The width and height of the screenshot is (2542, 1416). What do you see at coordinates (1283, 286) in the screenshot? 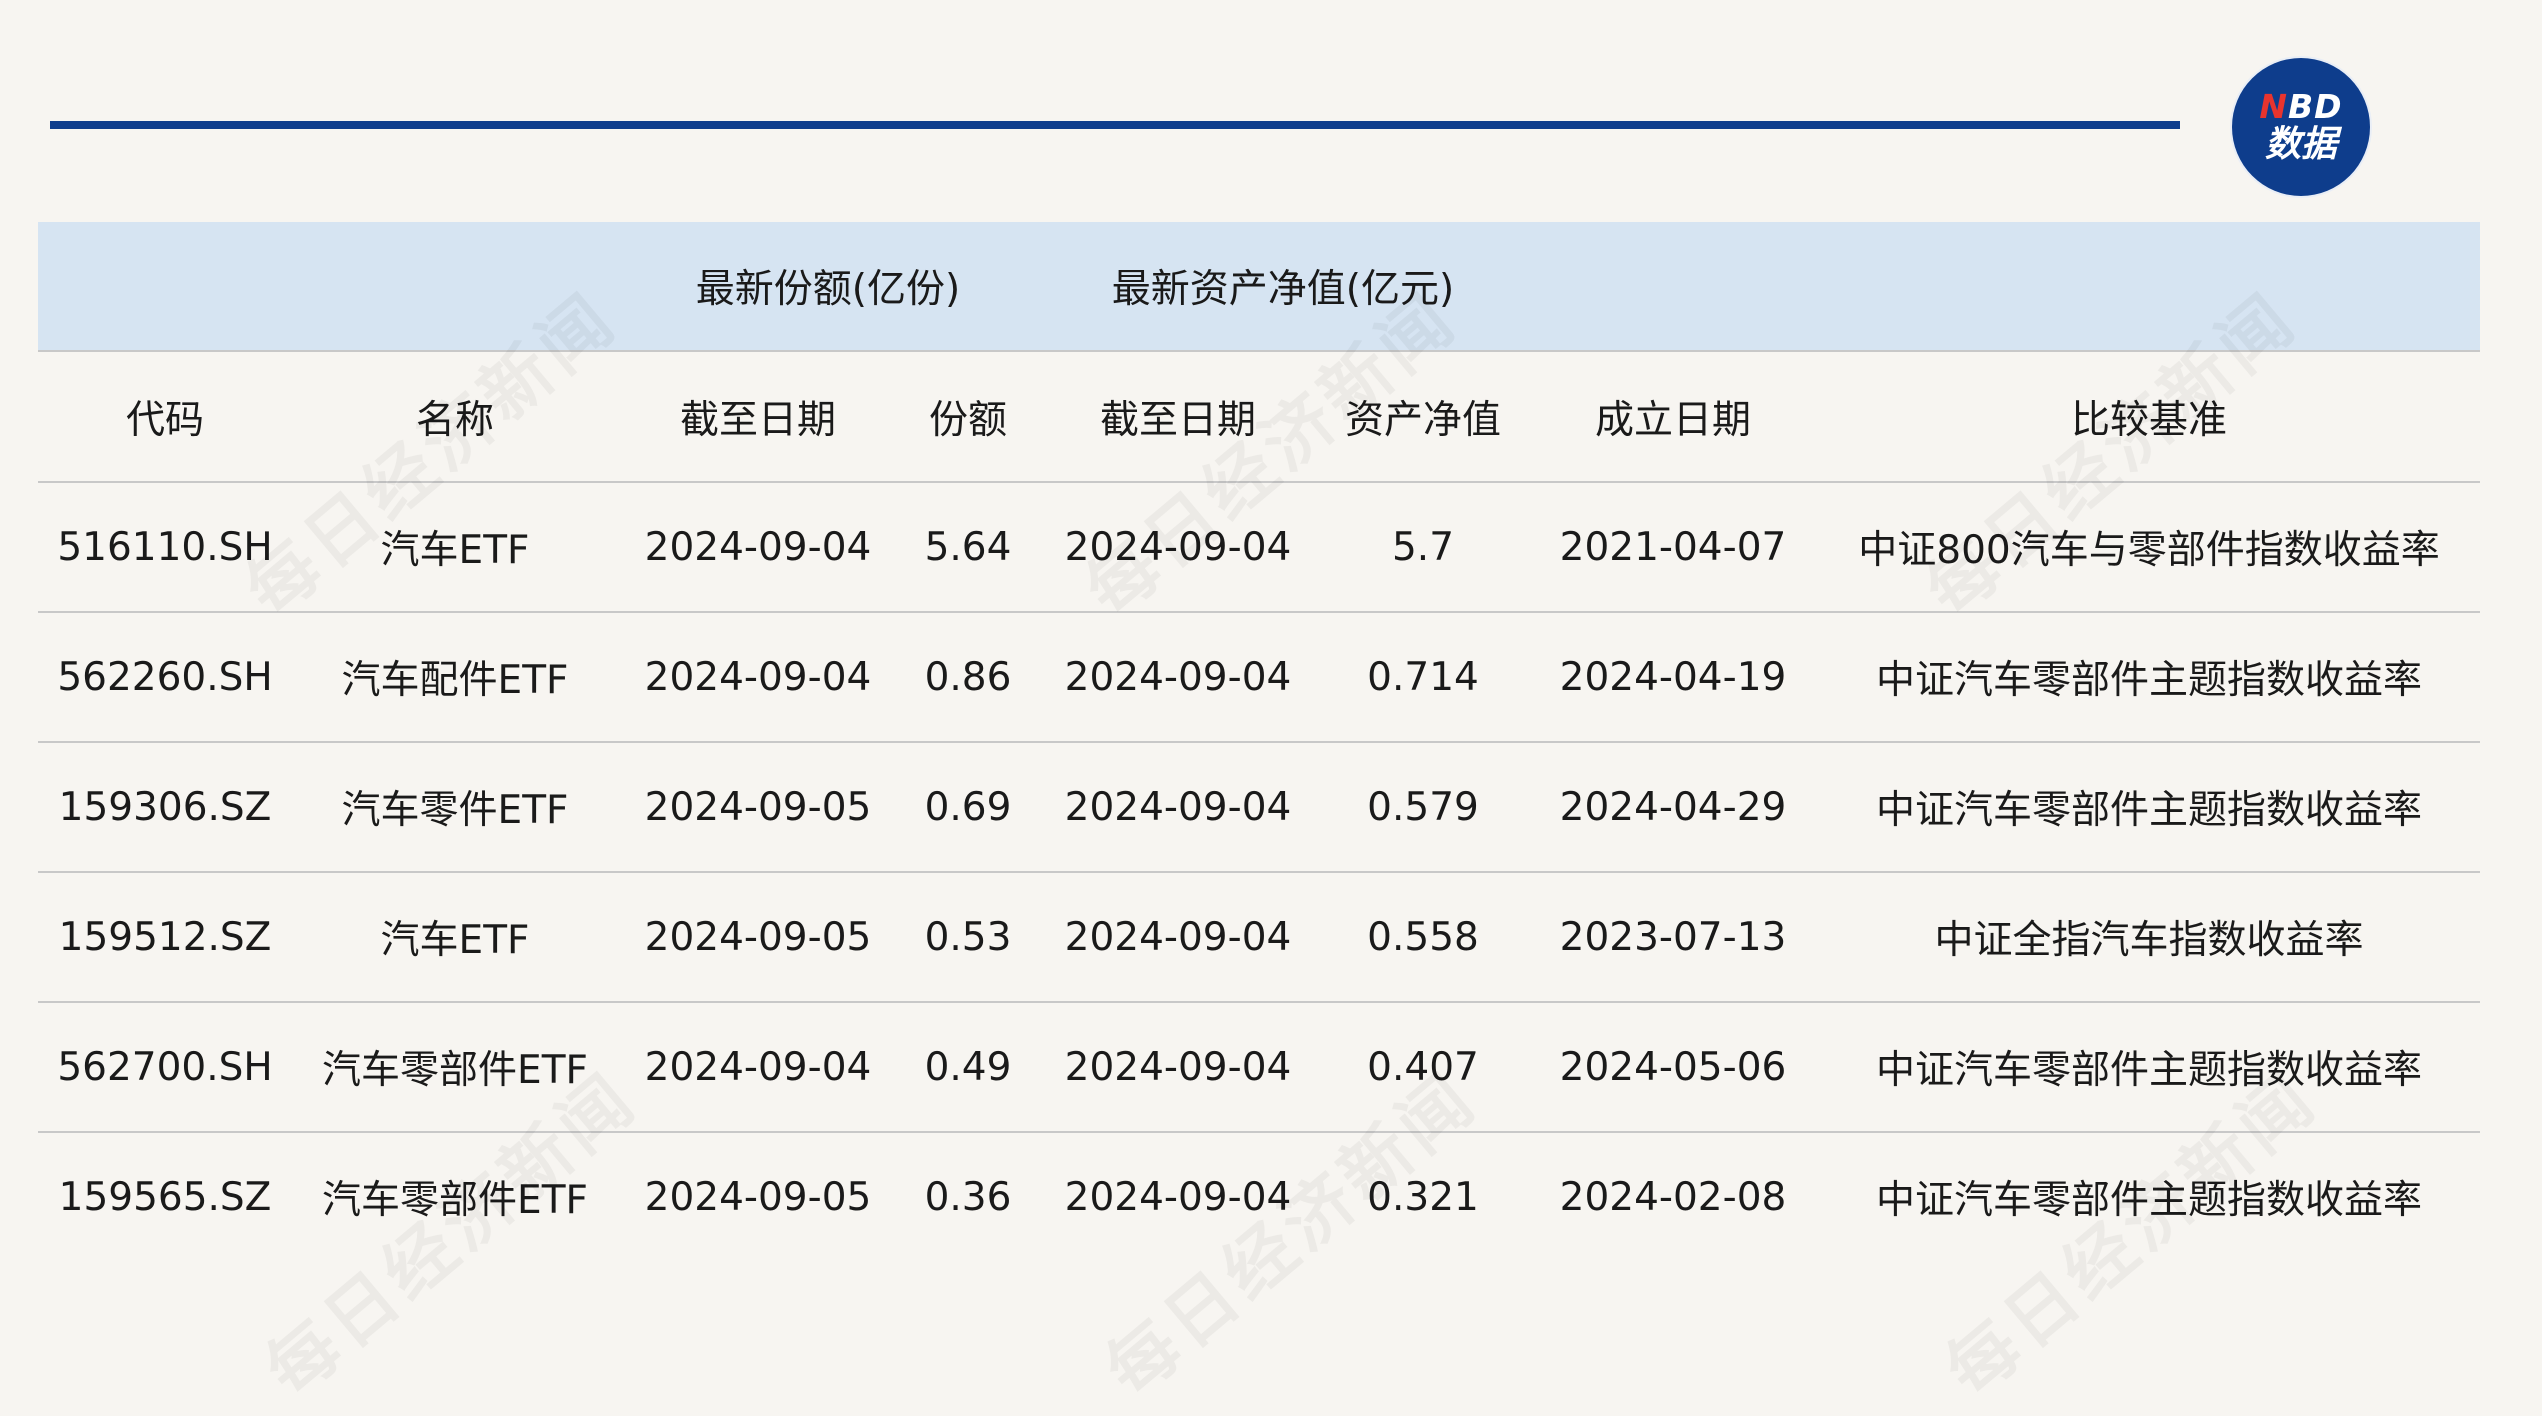
I see `group-header-nav: 最新资产净值(亿元)` at bounding box center [1283, 286].